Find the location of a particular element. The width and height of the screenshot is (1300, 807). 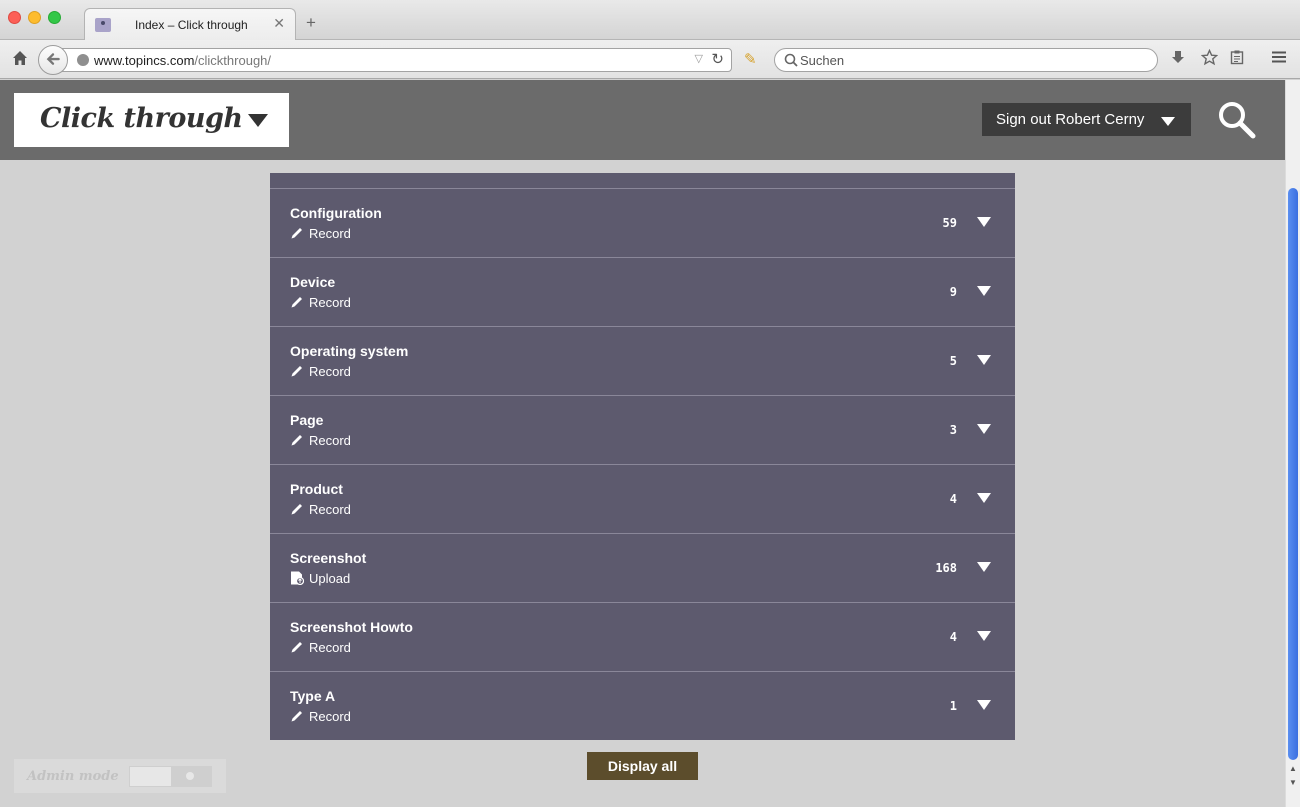

list-item: Screenshot Howto Record 4 is located at coordinates (642, 637).